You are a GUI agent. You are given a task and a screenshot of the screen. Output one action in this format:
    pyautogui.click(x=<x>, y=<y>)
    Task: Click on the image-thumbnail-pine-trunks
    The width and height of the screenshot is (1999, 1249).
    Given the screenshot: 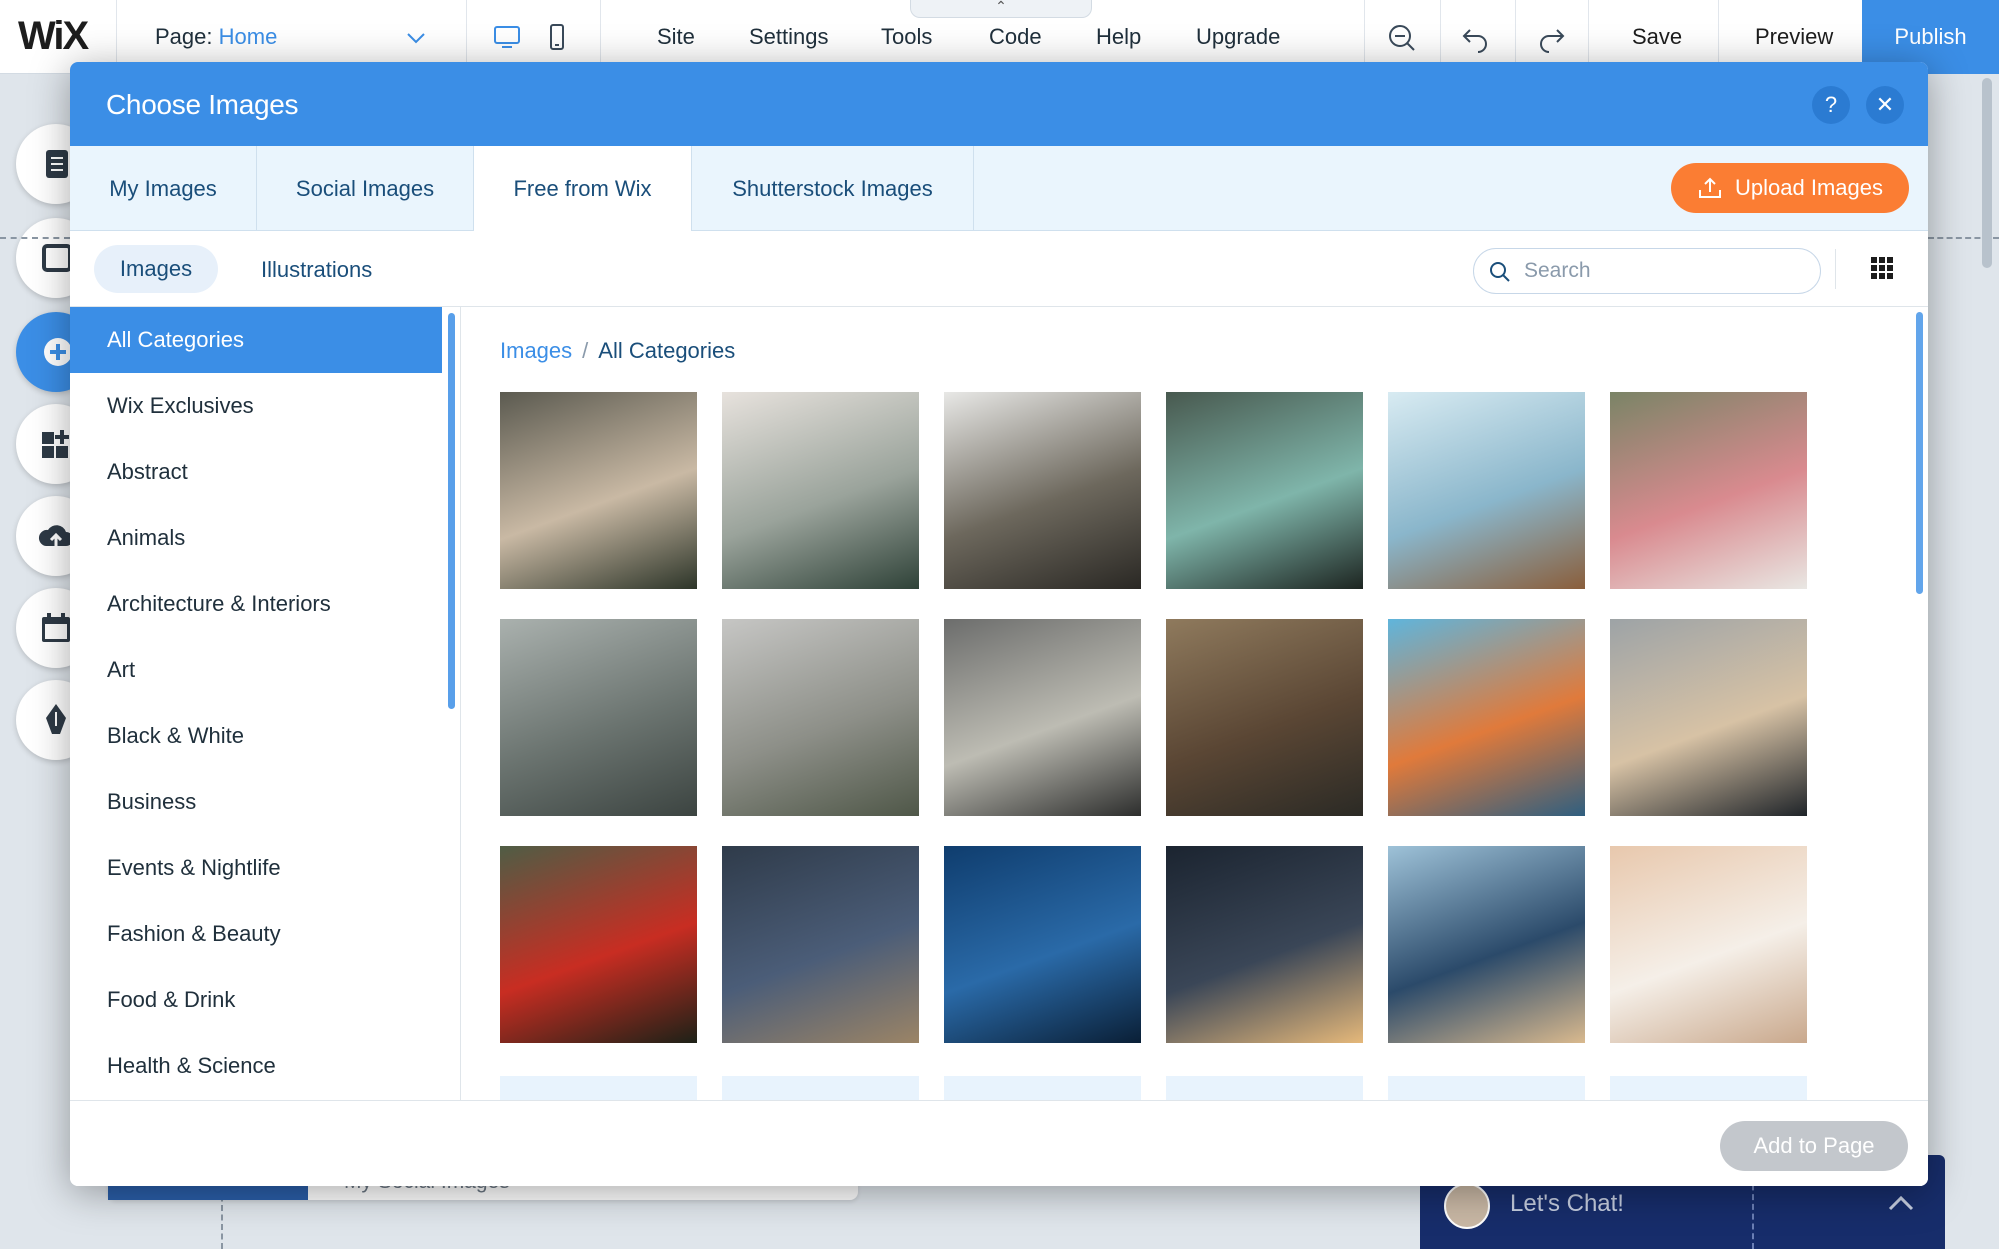 What is the action you would take?
    pyautogui.click(x=1264, y=717)
    